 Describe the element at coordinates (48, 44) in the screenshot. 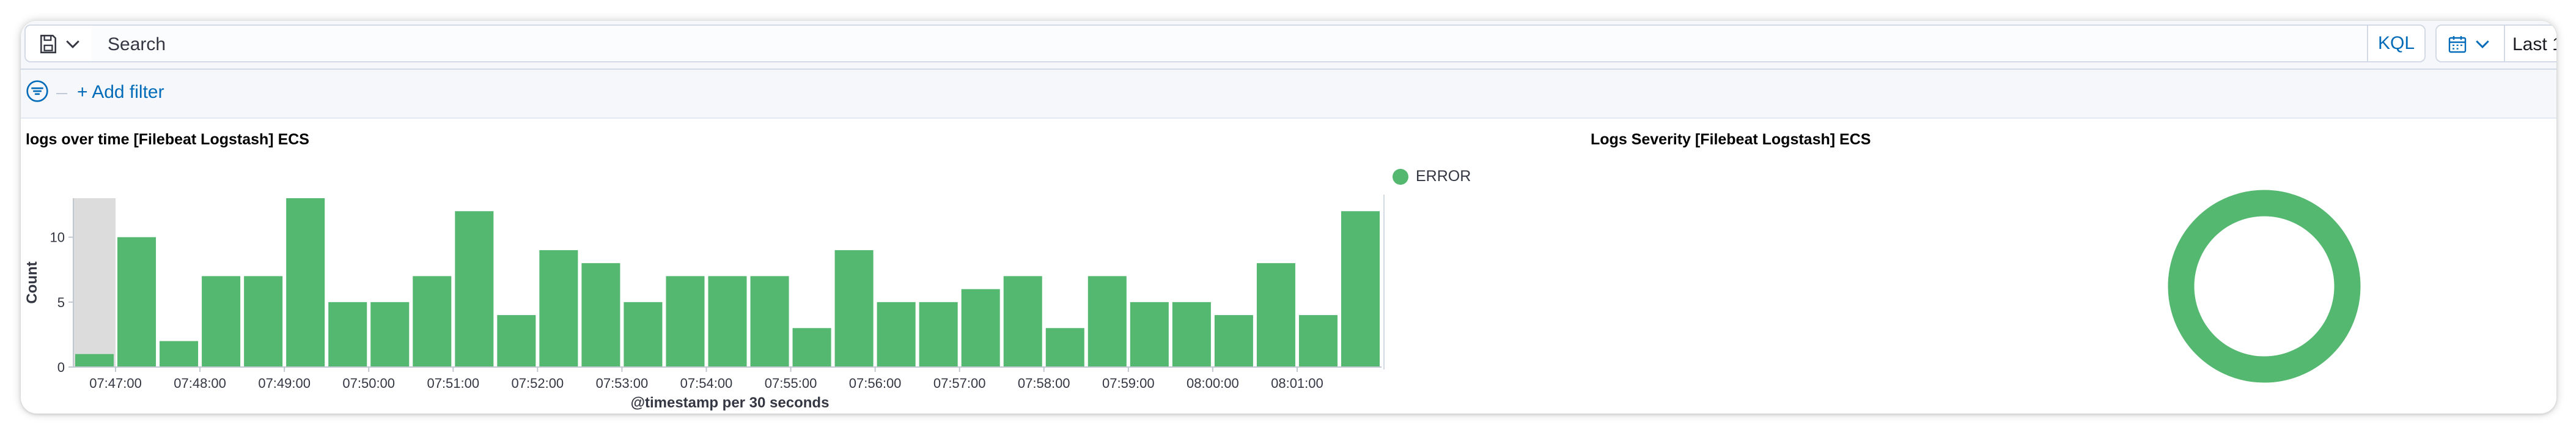

I see `save-icon` at that location.